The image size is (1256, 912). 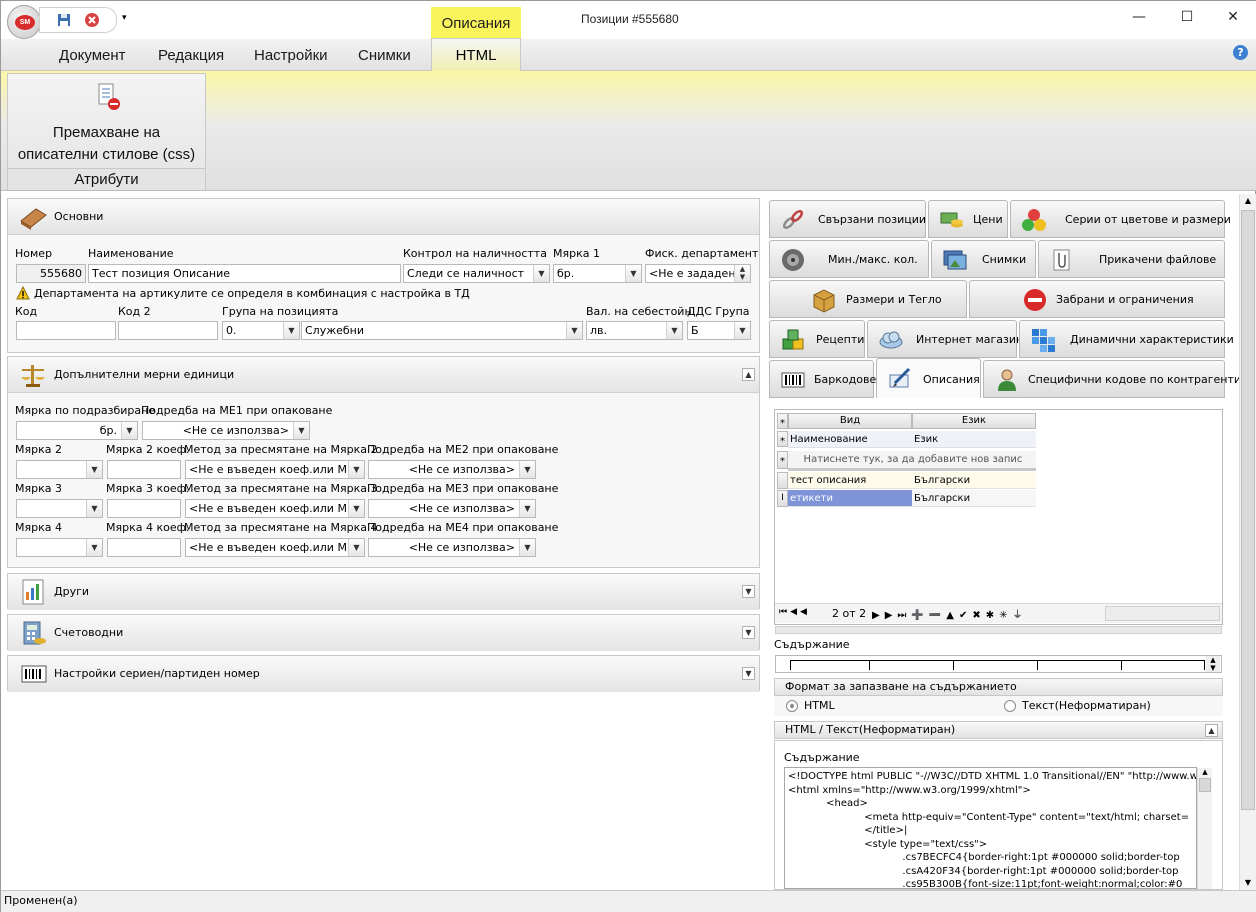 I want to click on html-section-header: HTML / Текст(Неформатиран) ▲, so click(x=998, y=730).